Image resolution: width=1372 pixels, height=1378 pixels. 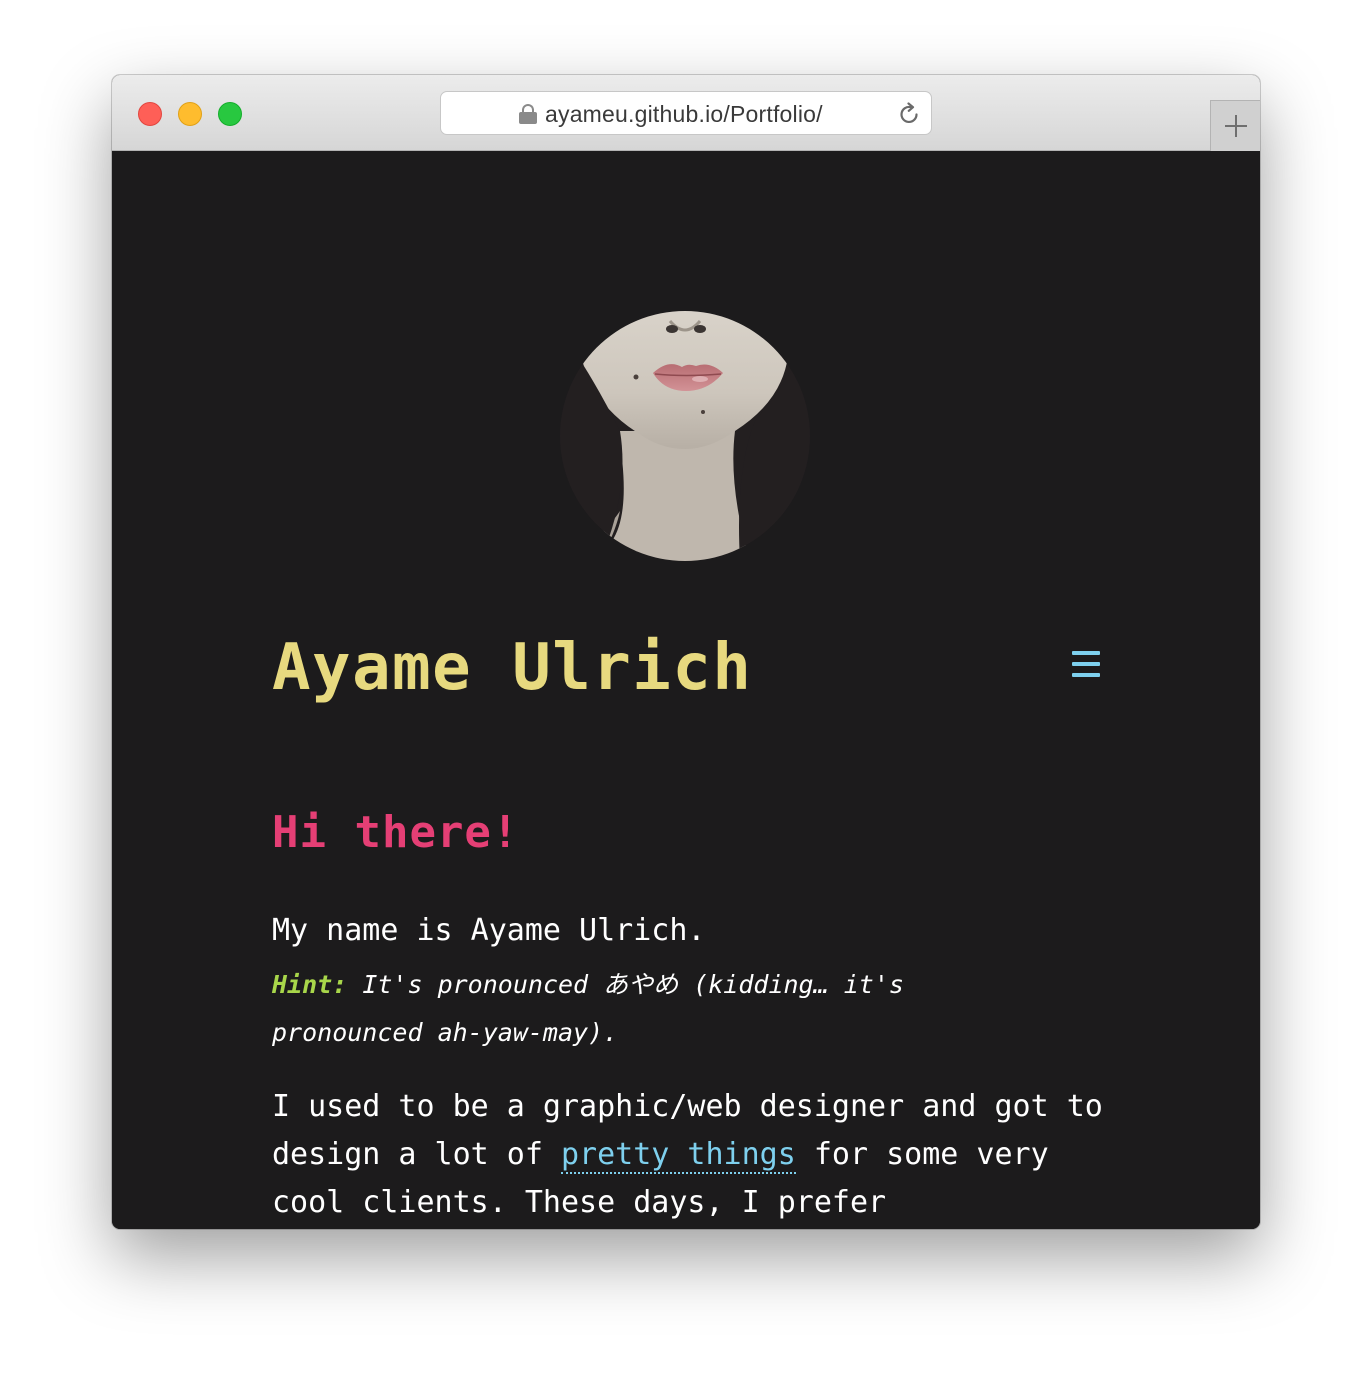 I want to click on plus-icon, so click(x=1236, y=126).